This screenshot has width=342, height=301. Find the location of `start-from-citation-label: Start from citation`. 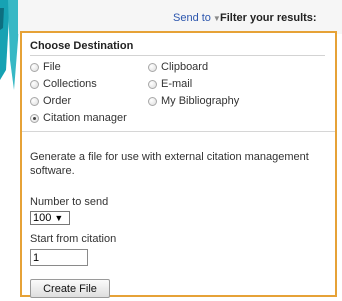

start-from-citation-label: Start from citation is located at coordinates (73, 239).